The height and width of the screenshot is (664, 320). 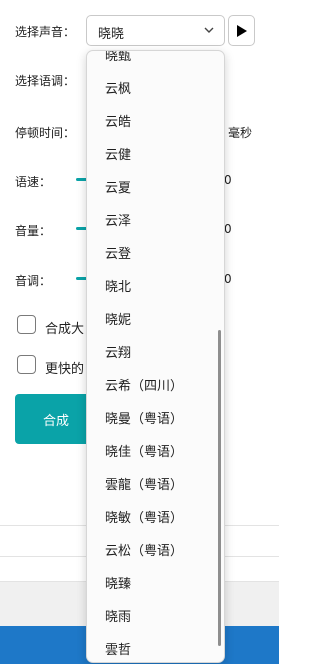 I want to click on play-button, so click(x=241, y=30).